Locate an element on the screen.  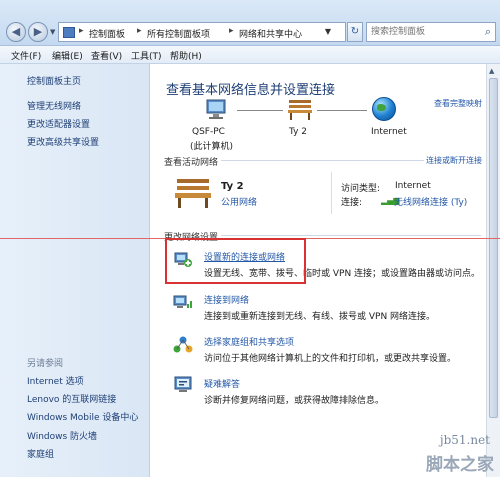
search-icon: ⌕ is located at coordinates (488, 32).